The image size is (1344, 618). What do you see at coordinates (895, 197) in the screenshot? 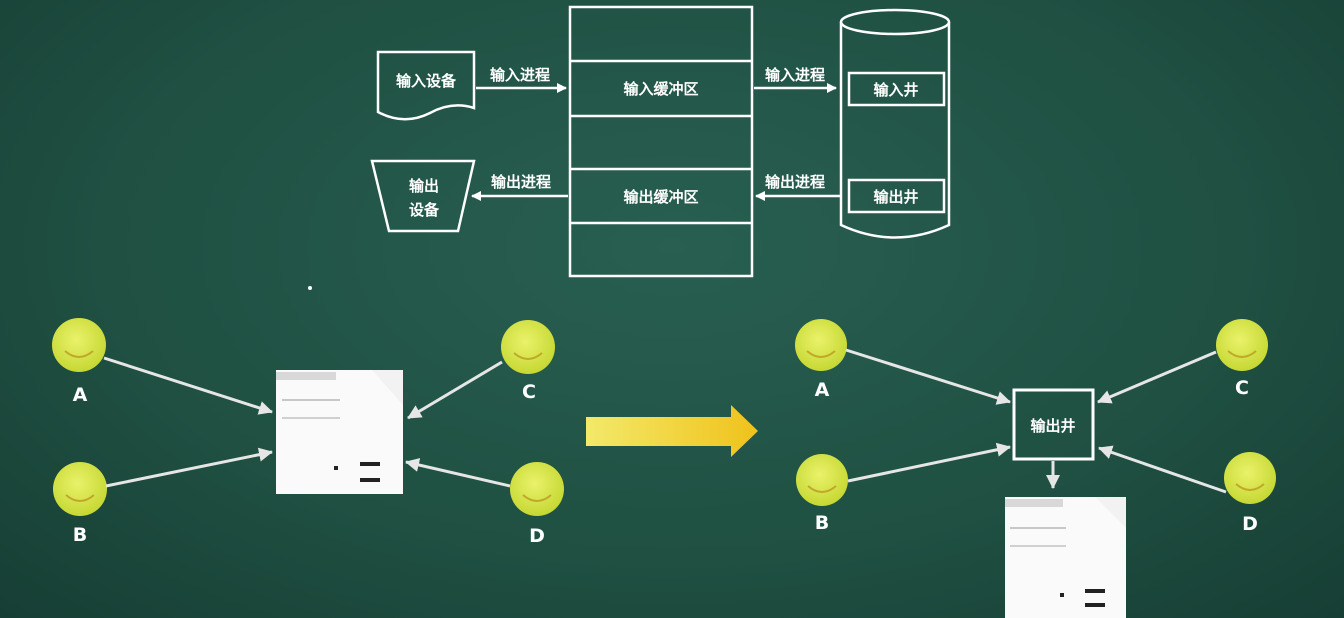
I see `output-well-label: 输出井` at bounding box center [895, 197].